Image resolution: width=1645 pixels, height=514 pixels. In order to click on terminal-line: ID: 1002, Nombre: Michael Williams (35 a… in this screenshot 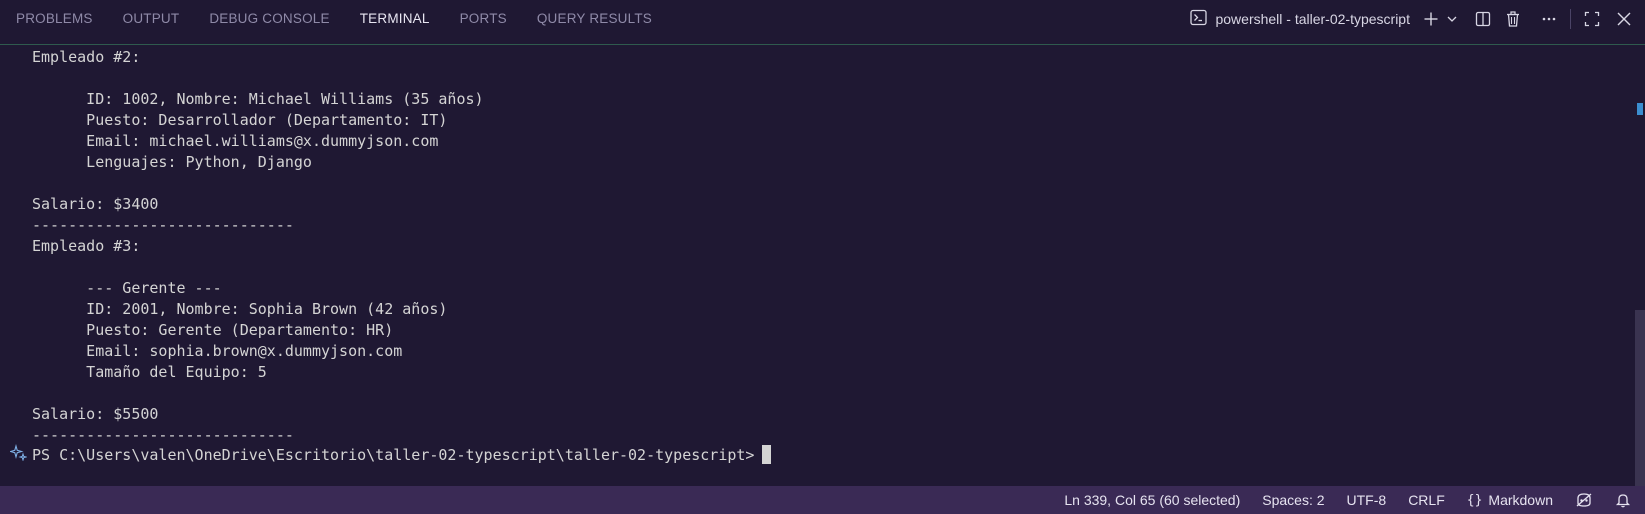, I will do `click(258, 99)`.